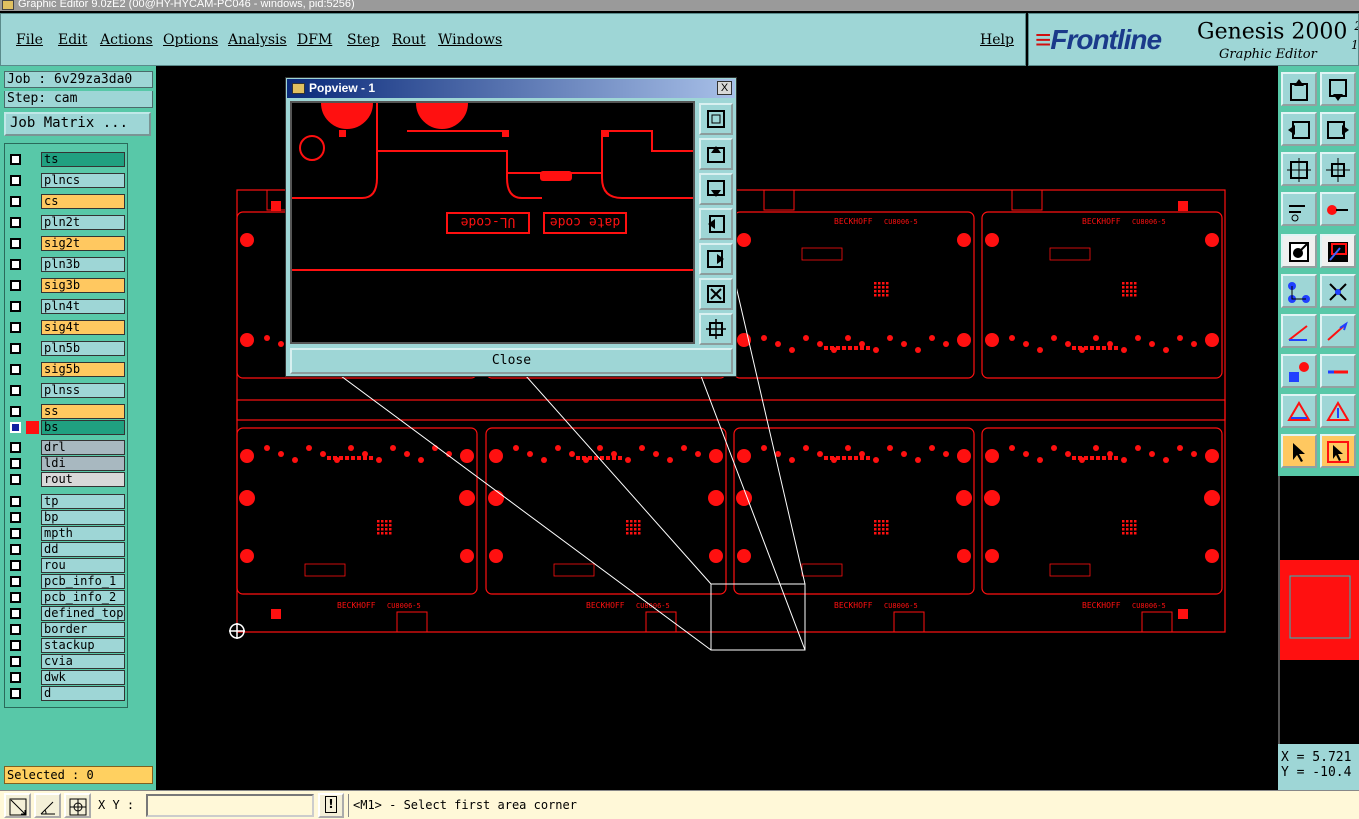 This screenshot has height=819, width=1359. What do you see at coordinates (724, 88) in the screenshot?
I see `popview-close-icon: X` at bounding box center [724, 88].